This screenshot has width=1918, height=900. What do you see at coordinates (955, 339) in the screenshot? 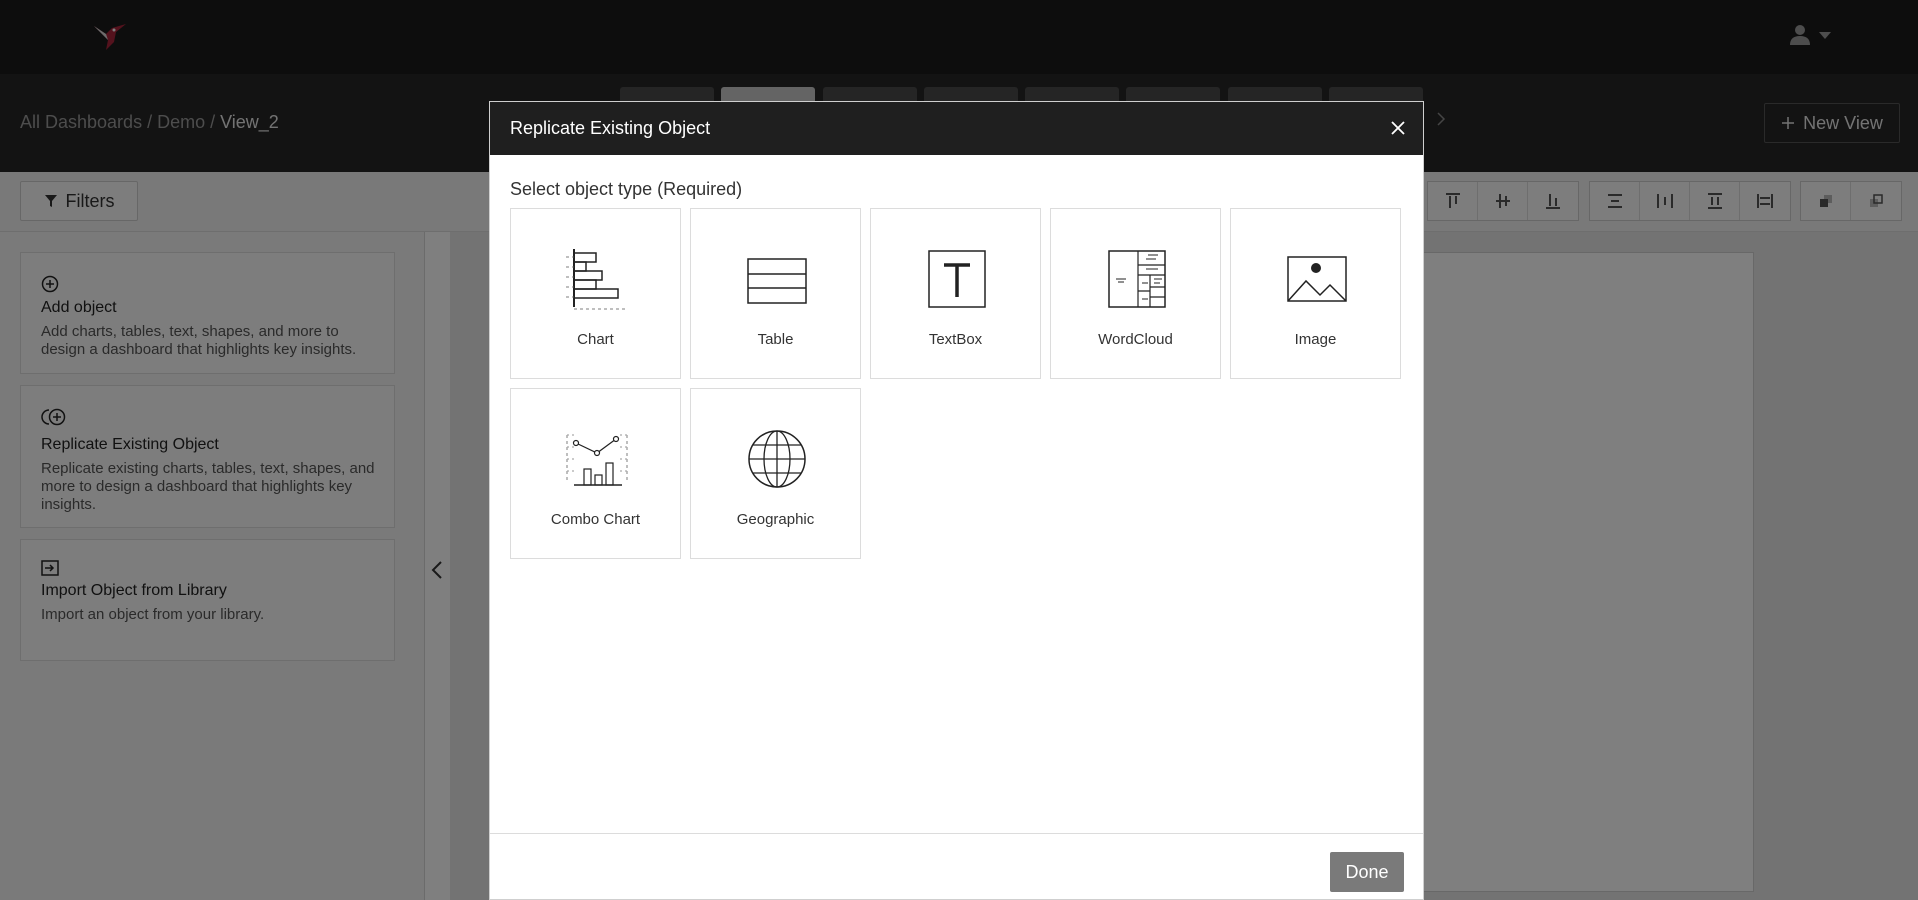
I see `object-type-label-textbox: TextBox` at bounding box center [955, 339].